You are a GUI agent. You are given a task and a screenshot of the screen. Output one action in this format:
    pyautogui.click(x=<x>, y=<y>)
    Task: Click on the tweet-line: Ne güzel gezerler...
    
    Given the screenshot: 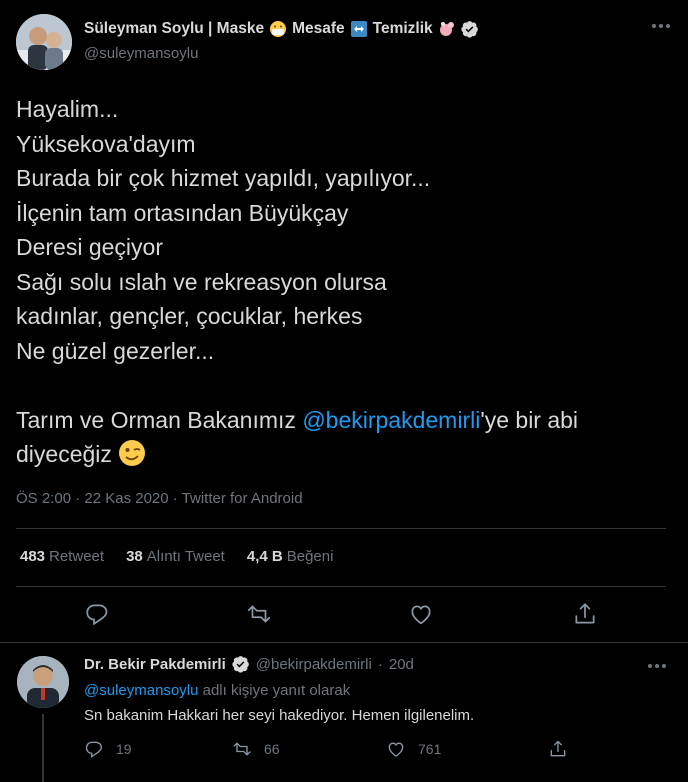 What is the action you would take?
    pyautogui.click(x=115, y=350)
    